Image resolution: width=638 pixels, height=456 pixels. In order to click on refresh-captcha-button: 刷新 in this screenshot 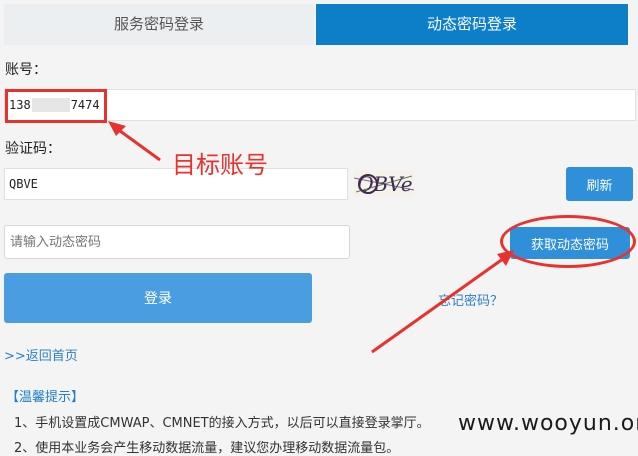, I will do `click(599, 184)`.